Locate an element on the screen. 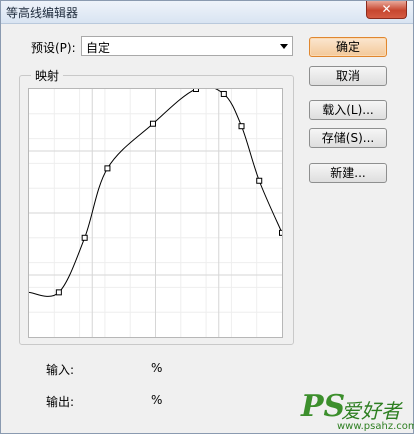 This screenshot has height=435, width=414. output-unit: % is located at coordinates (157, 400).